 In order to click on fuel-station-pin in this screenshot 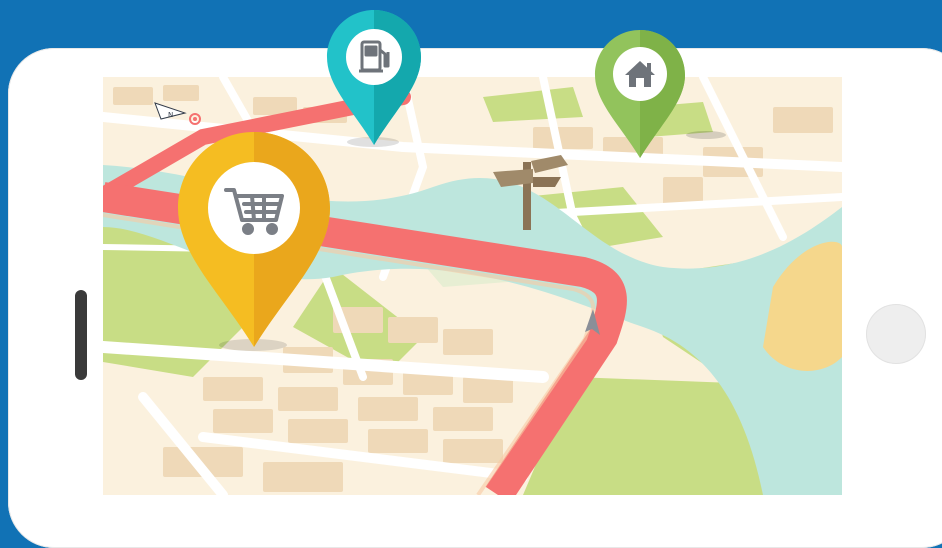, I will do `click(374, 77)`.